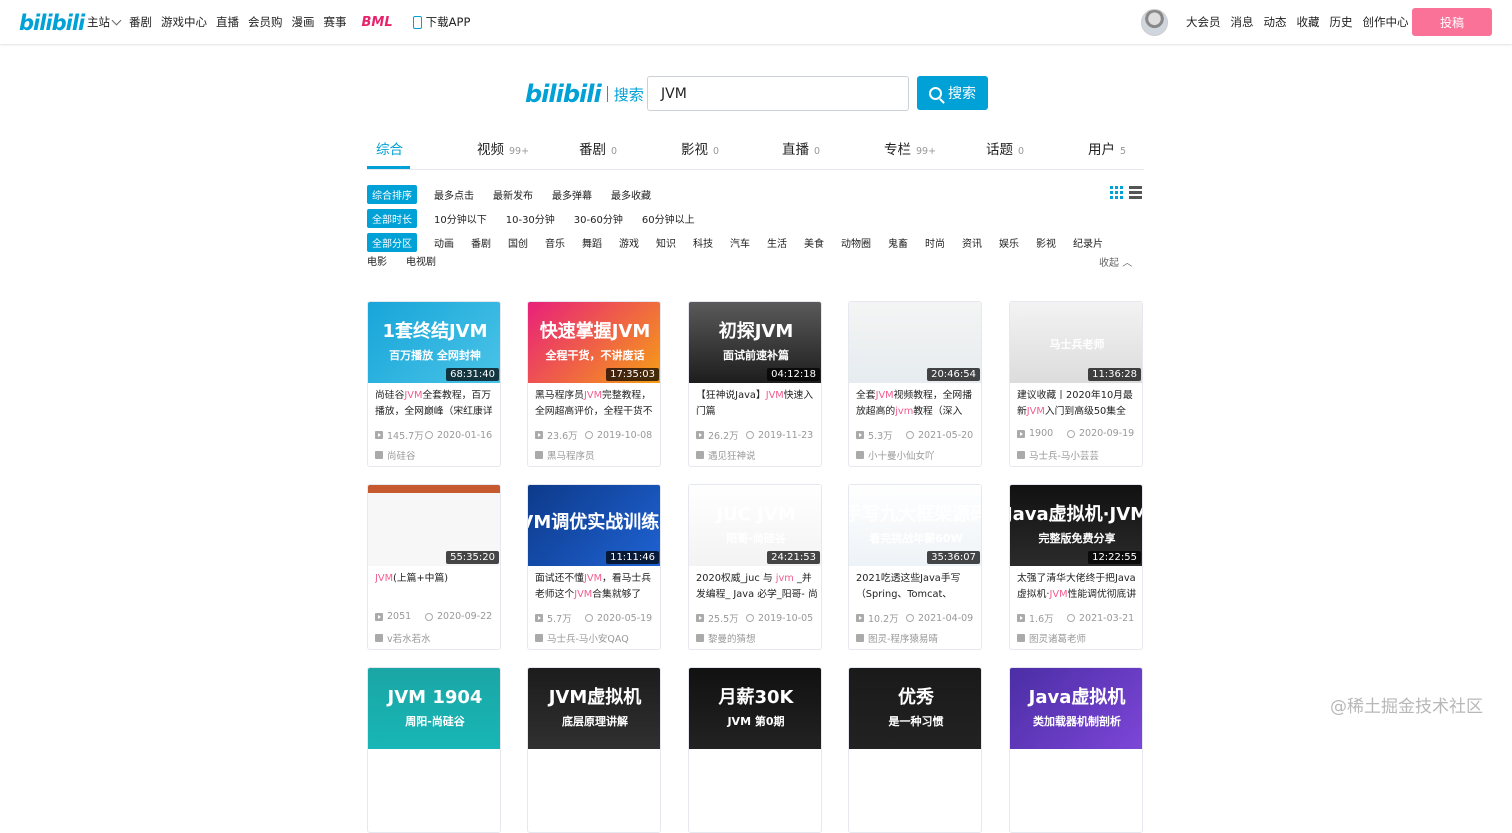  I want to click on nav-favorites: 收藏, so click(1308, 22).